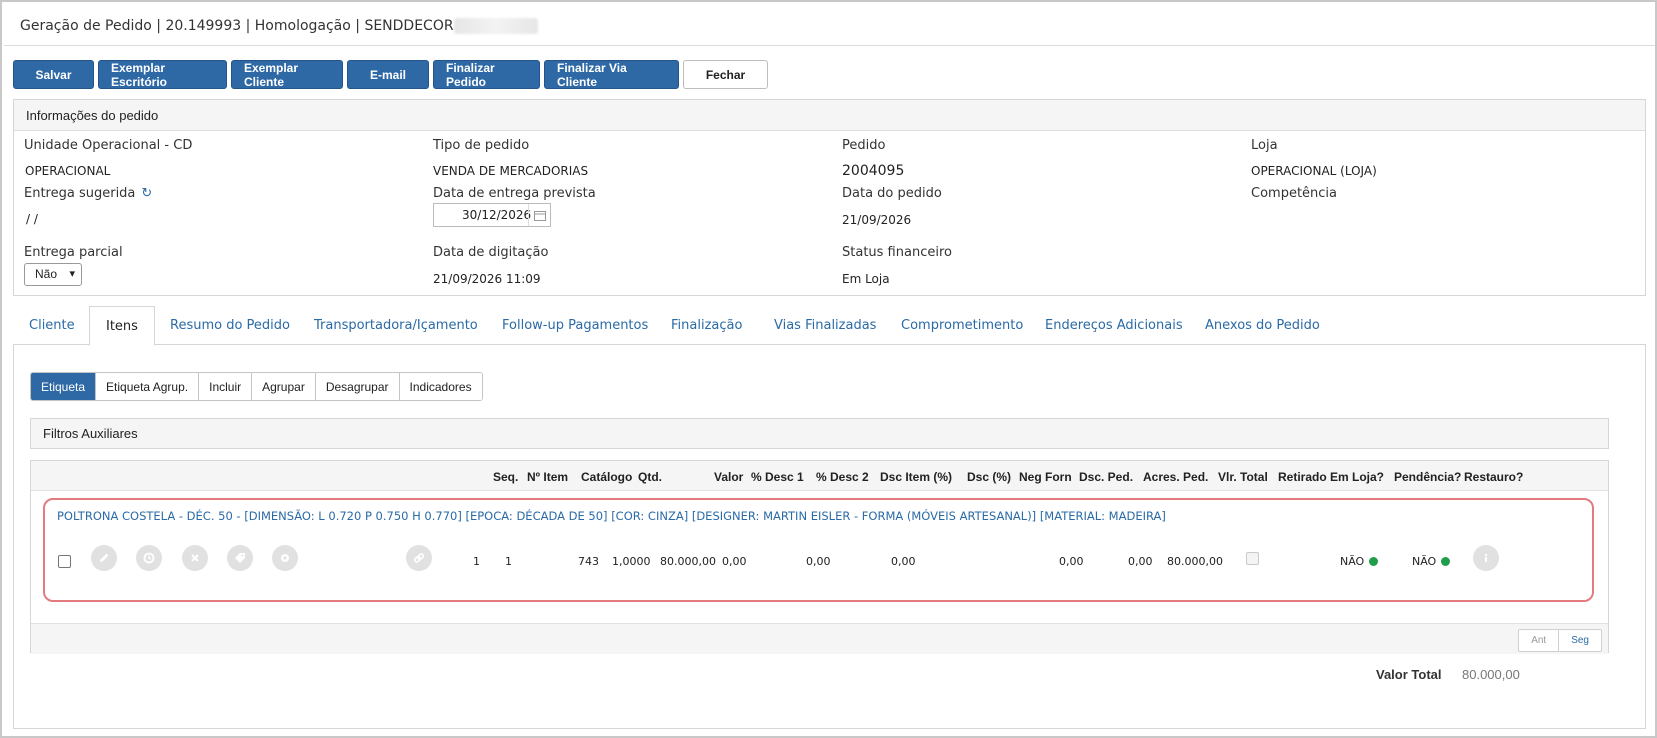 The height and width of the screenshot is (738, 1657). Describe the element at coordinates (146, 193) in the screenshot. I see `refresh-icon: ↻` at that location.